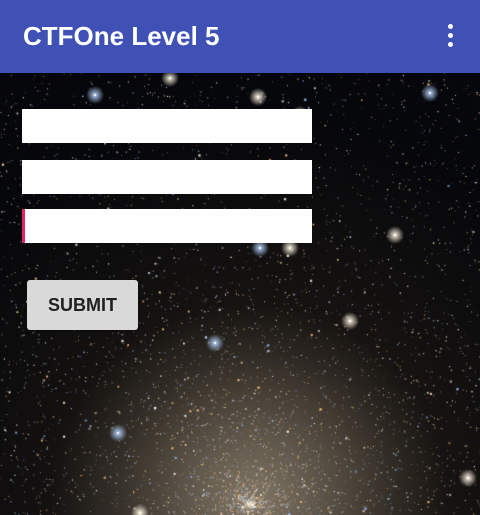 Image resolution: width=480 pixels, height=515 pixels. I want to click on app-bar: CTFOne Level 5, so click(240, 36).